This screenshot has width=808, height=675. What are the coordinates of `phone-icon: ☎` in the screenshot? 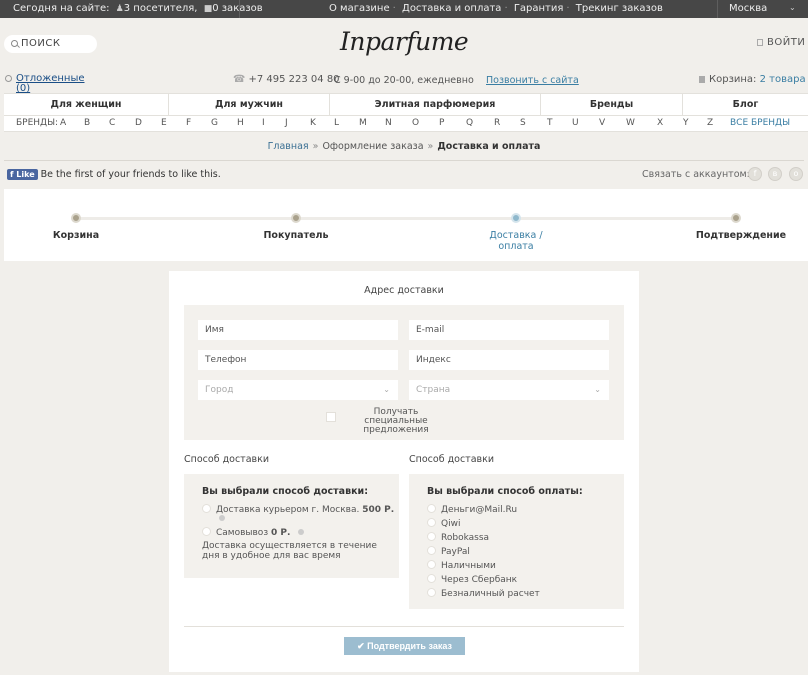 It's located at (239, 79).